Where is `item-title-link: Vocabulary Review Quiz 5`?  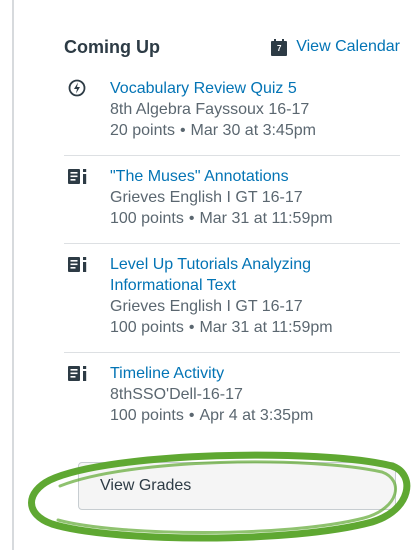 item-title-link: Vocabulary Review Quiz 5 is located at coordinates (255, 88).